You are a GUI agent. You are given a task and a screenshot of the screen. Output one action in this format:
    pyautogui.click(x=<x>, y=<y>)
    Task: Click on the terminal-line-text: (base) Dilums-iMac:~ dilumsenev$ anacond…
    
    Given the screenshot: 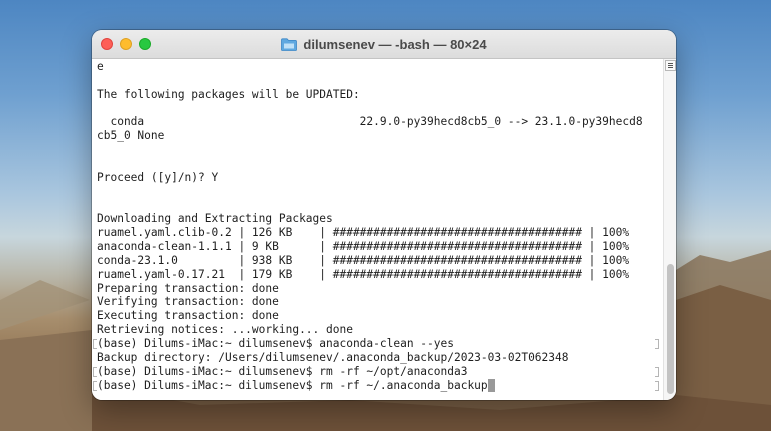 What is the action you would take?
    pyautogui.click(x=275, y=343)
    